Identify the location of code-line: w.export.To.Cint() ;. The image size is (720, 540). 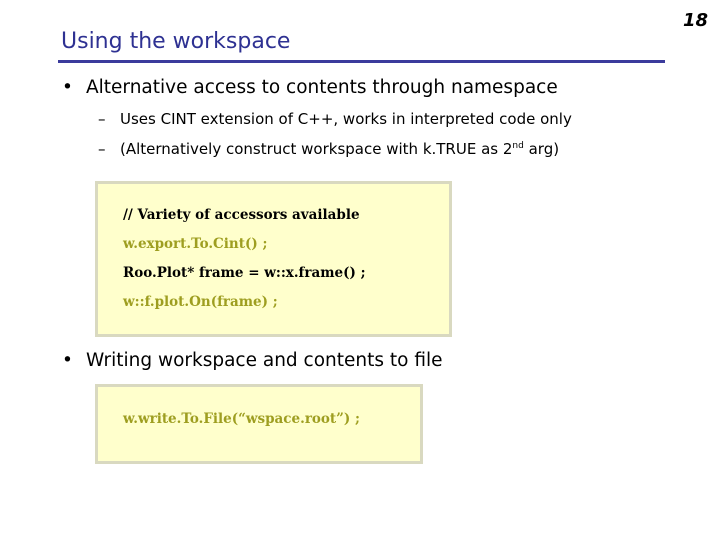
(195, 244).